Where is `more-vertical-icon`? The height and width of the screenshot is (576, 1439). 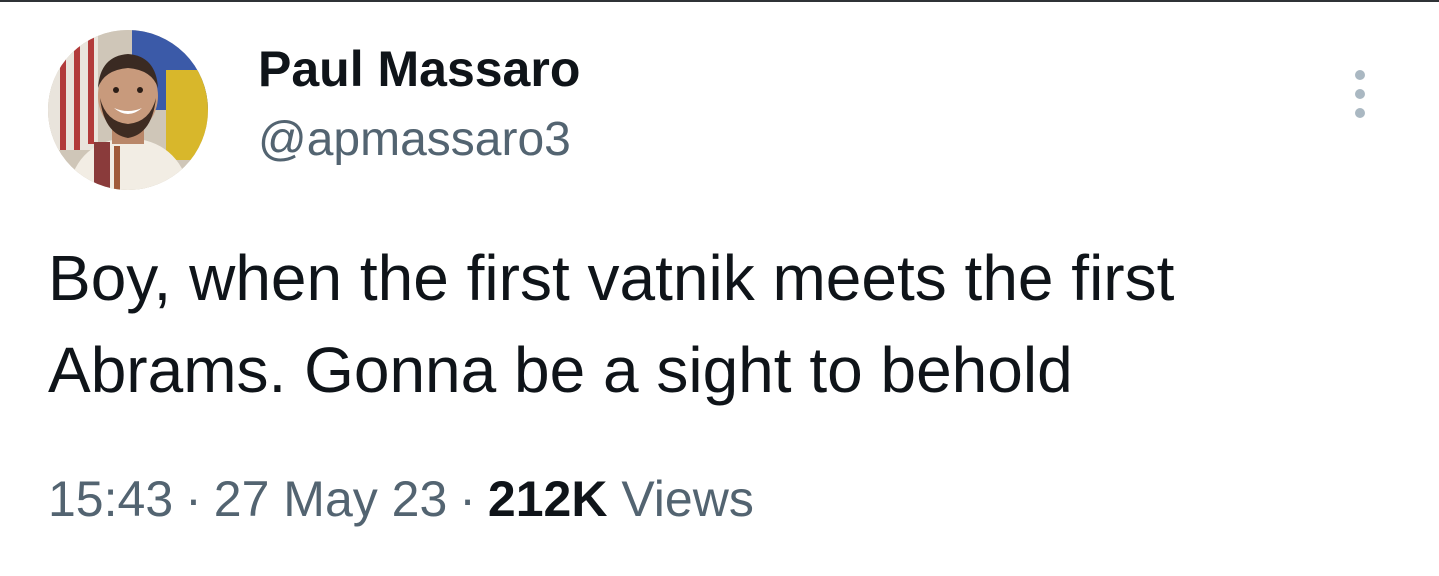 more-vertical-icon is located at coordinates (1360, 75).